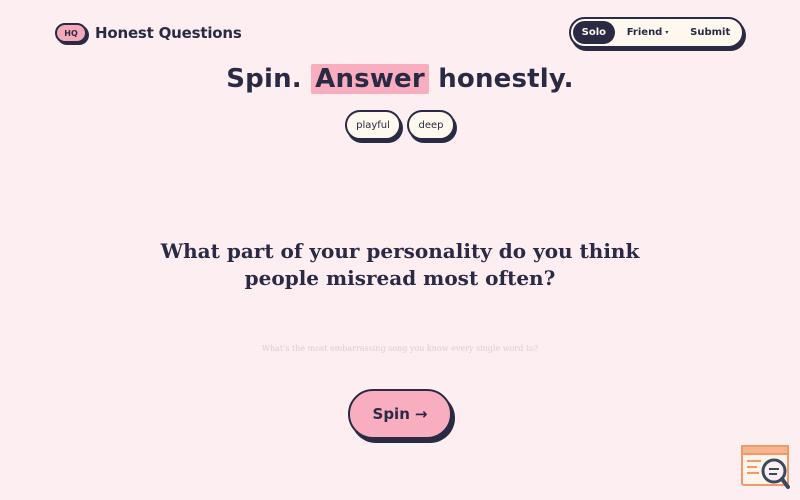 The image size is (800, 500). I want to click on logo-text: Honest Questions, so click(168, 33).